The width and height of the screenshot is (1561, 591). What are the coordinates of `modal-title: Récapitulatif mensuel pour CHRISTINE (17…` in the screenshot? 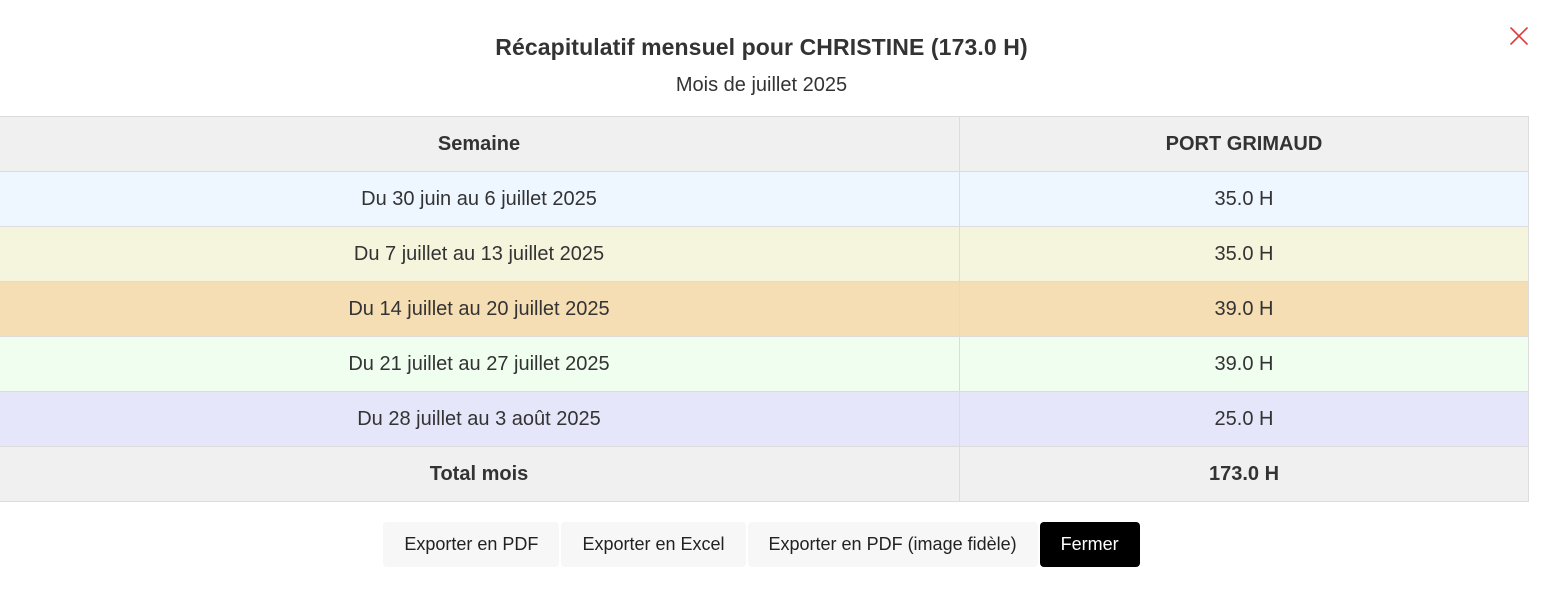 It's located at (761, 47).